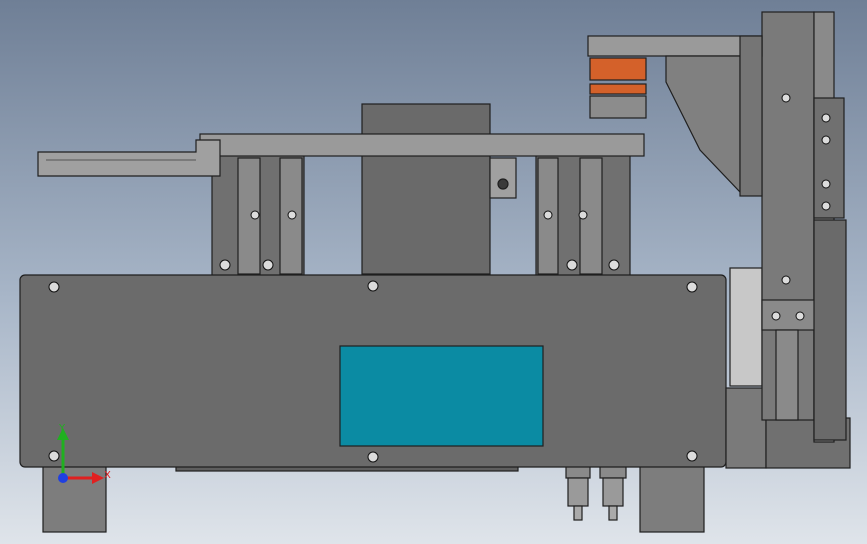  I want to click on arm-mount-plate, so click(751, 116).